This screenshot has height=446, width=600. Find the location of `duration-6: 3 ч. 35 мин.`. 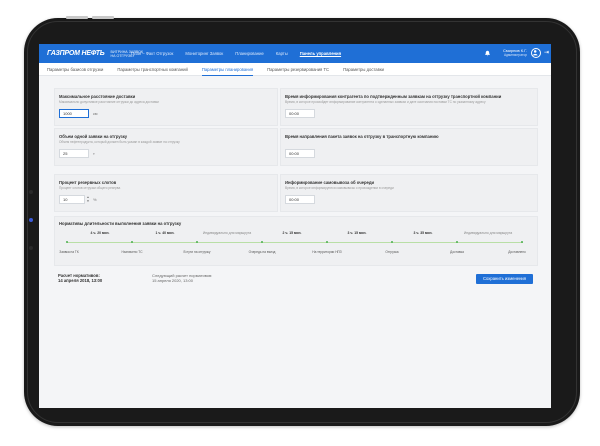

duration-6: 3 ч. 35 мин. is located at coordinates (423, 233).